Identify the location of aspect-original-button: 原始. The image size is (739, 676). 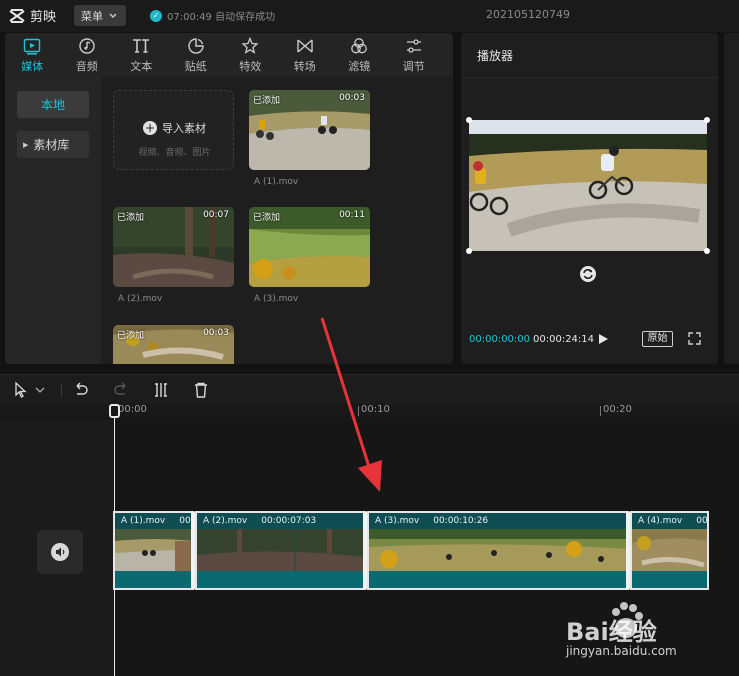
(657, 339).